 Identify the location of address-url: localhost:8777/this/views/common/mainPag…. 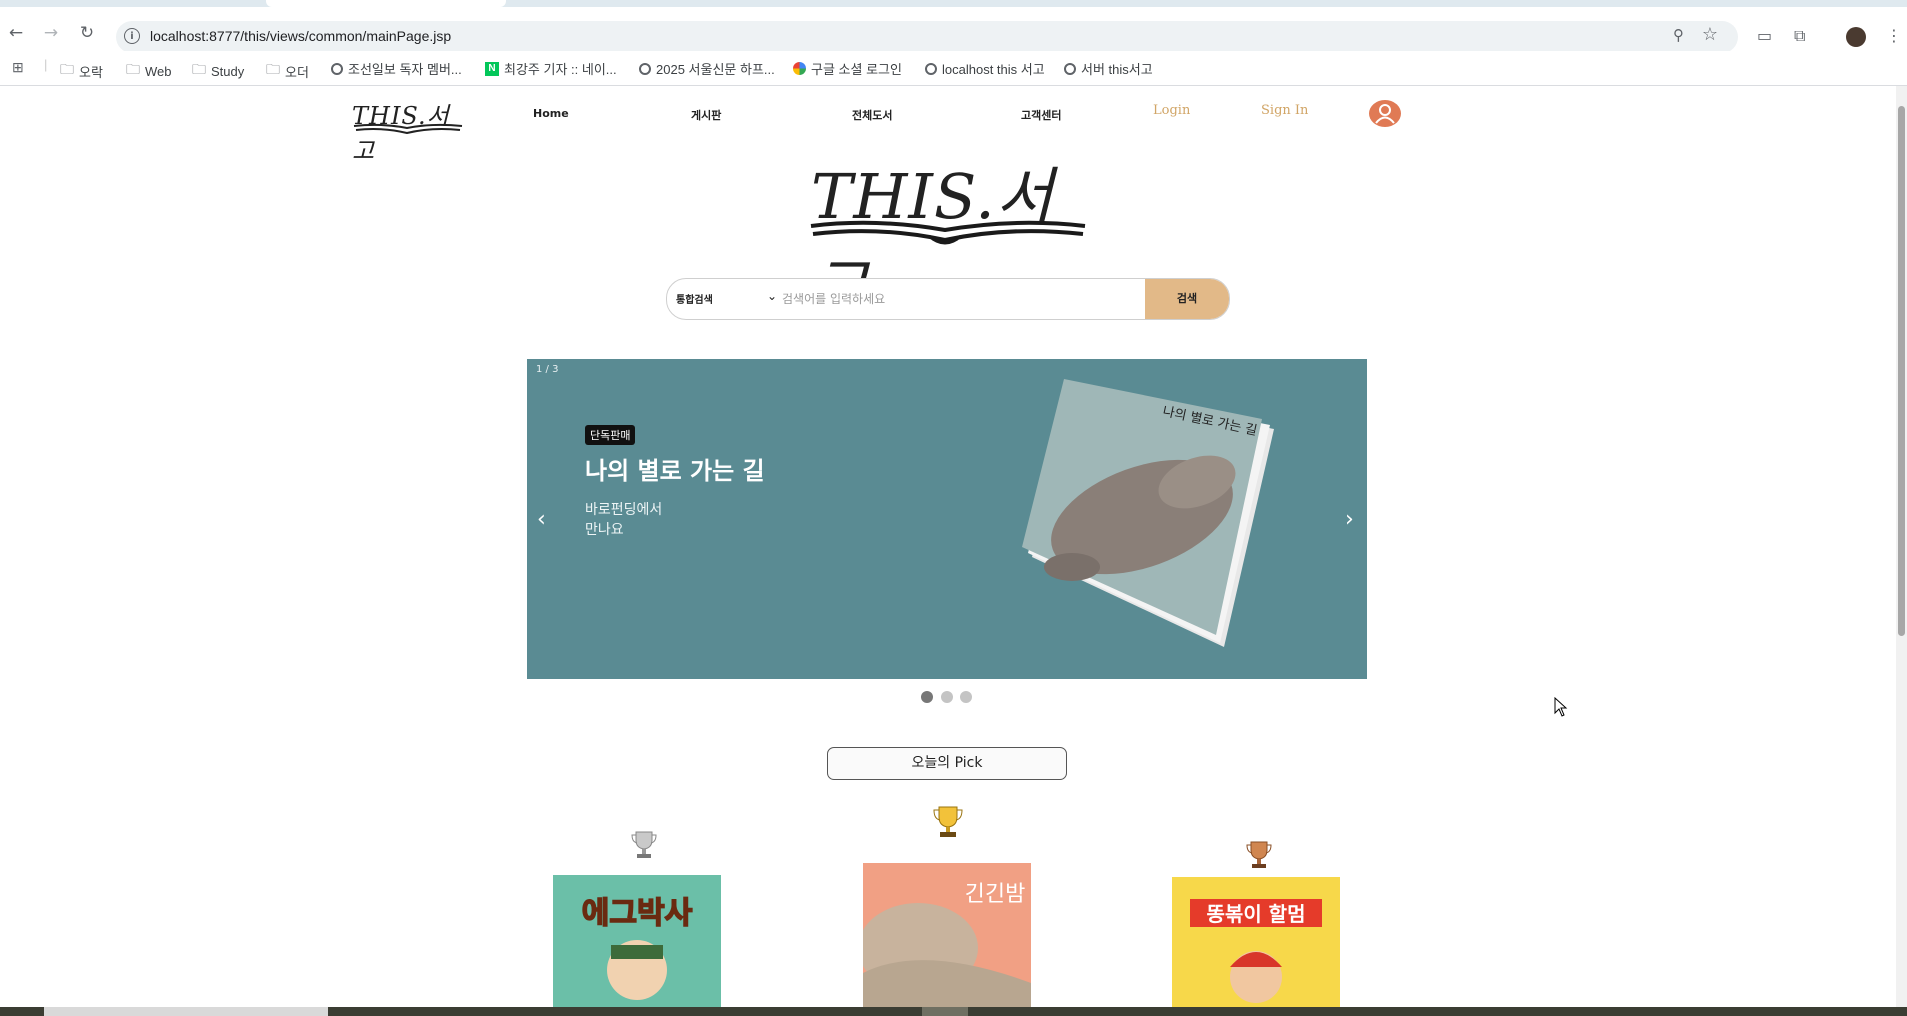
(300, 36).